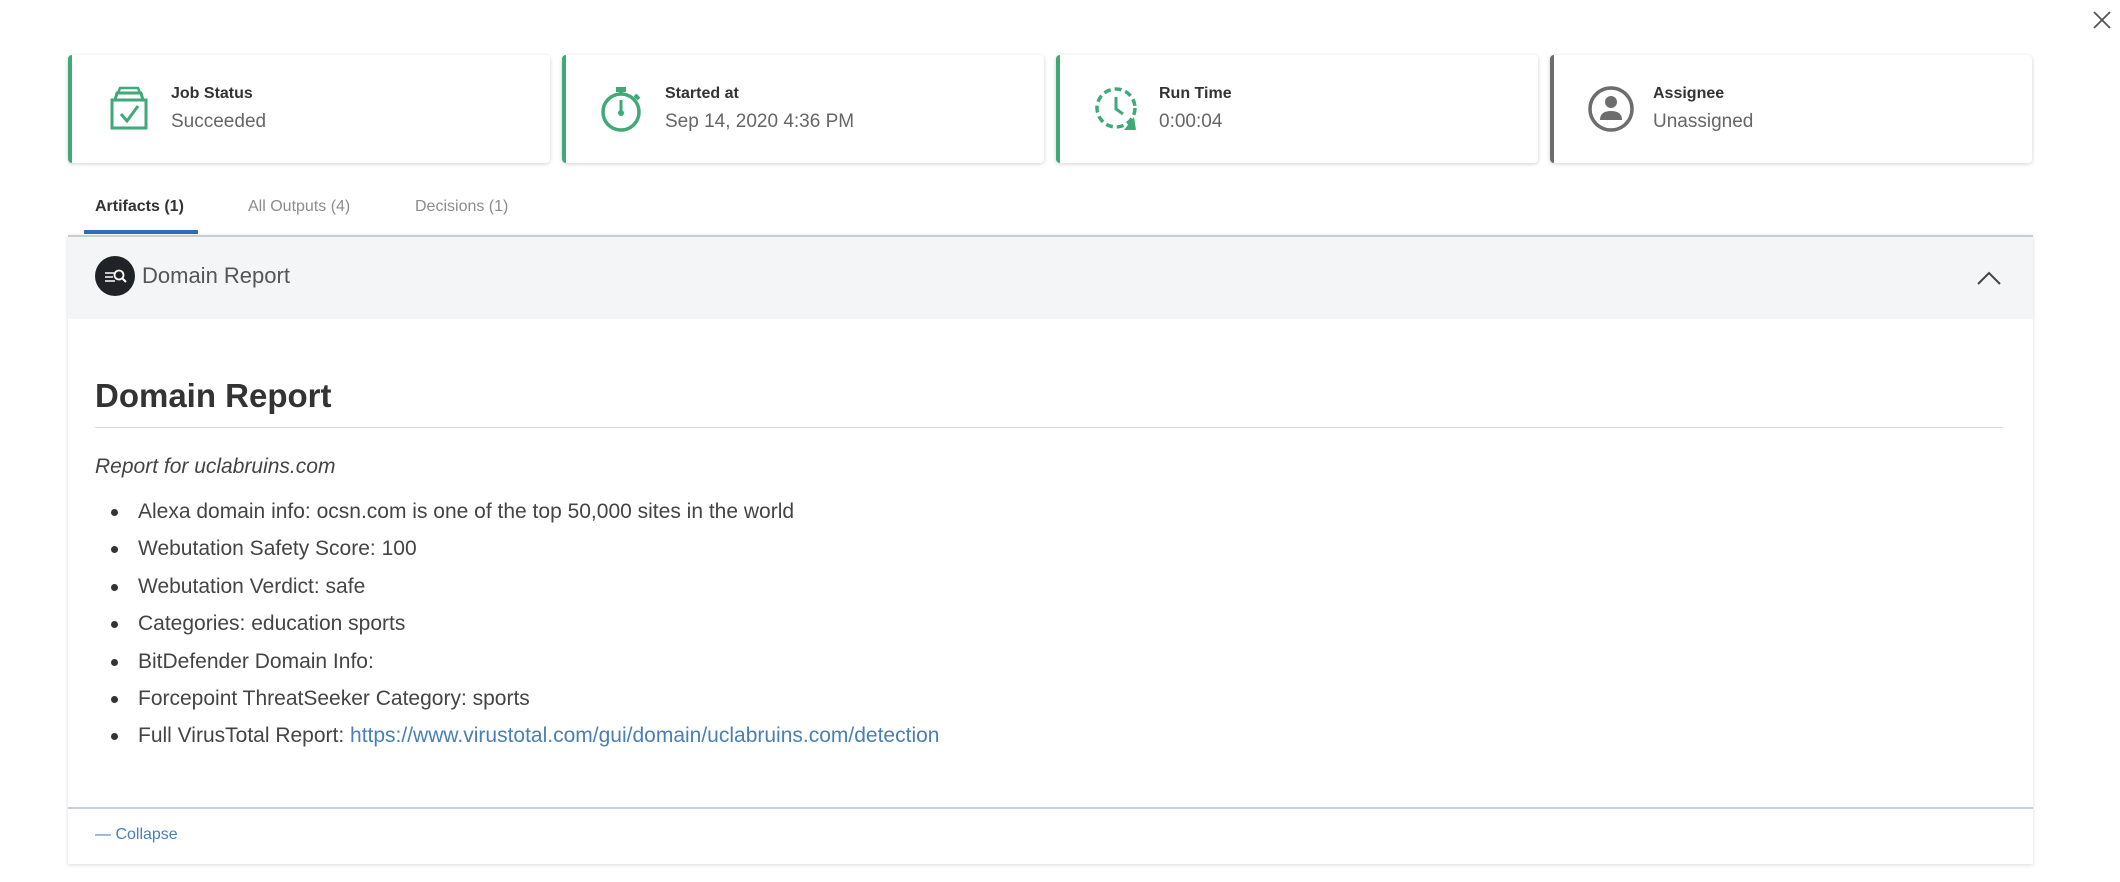  What do you see at coordinates (1116, 108) in the screenshot?
I see `run-time-icon` at bounding box center [1116, 108].